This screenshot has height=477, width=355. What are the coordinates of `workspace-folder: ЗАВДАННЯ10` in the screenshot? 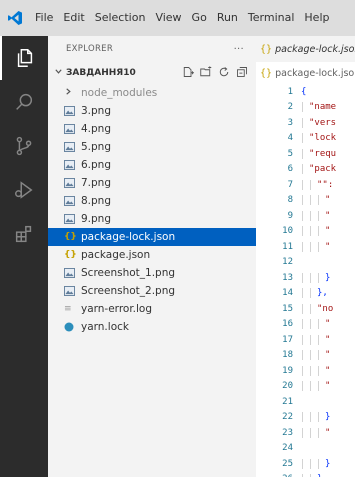 It's located at (152, 73).